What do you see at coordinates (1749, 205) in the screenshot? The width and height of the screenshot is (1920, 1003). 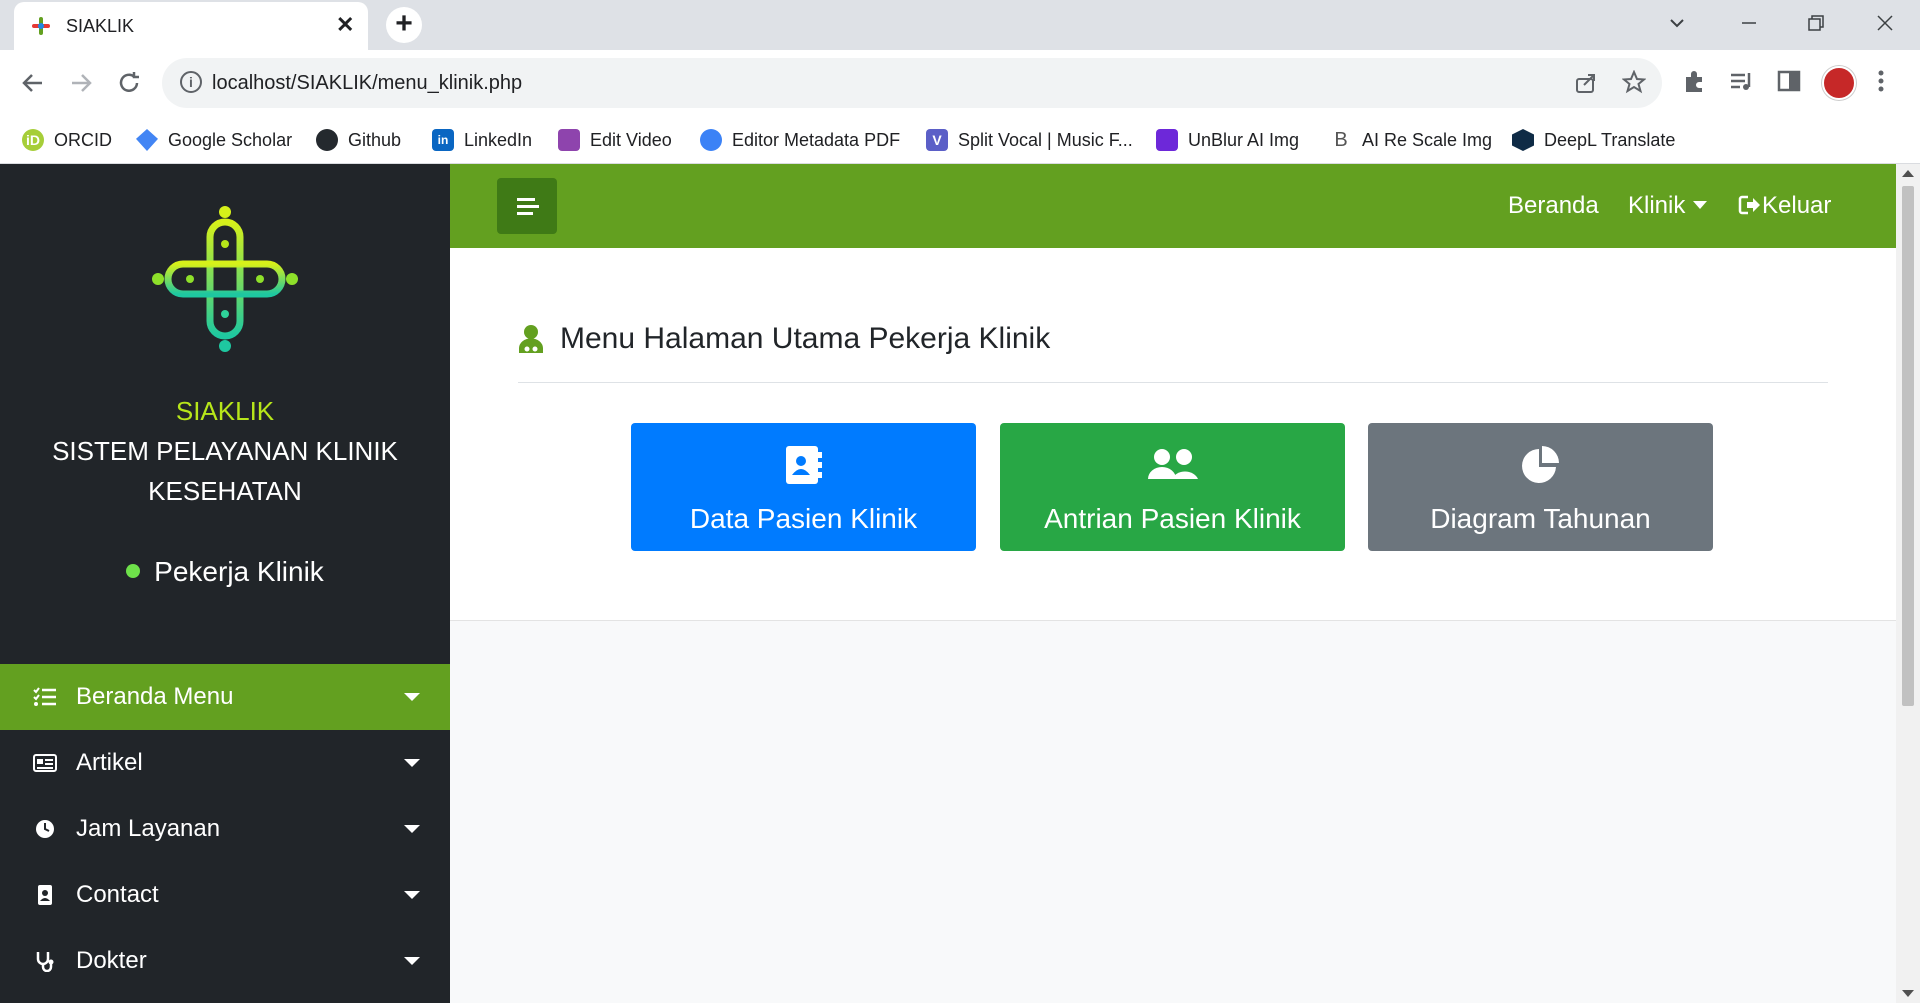 I see `sign-out-icon` at bounding box center [1749, 205].